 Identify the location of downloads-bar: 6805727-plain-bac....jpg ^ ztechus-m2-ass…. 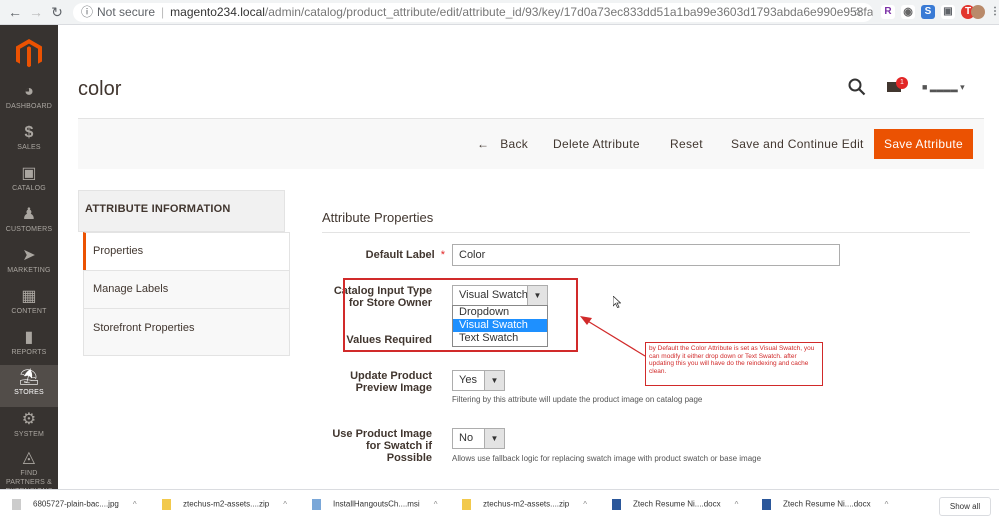
(499, 505).